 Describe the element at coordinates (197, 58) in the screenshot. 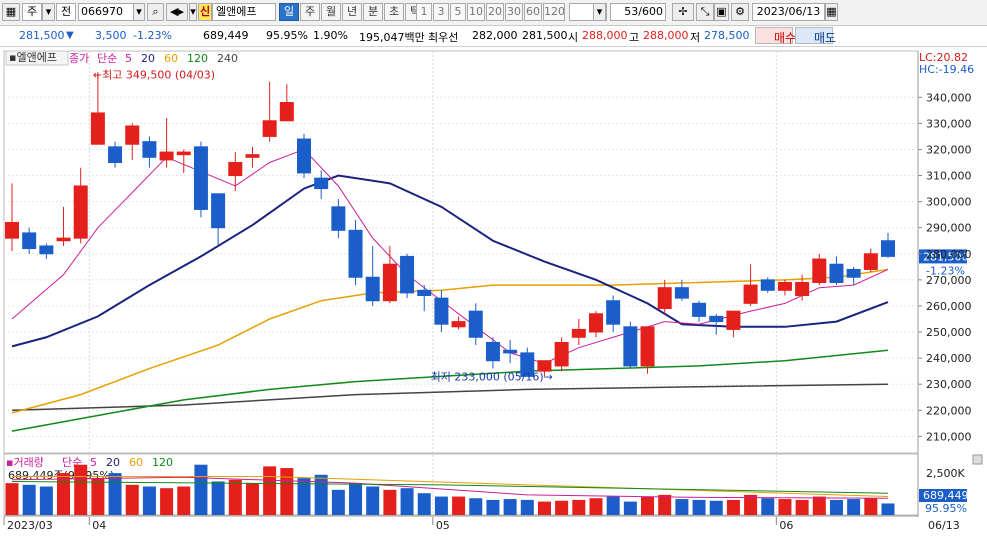

I see `legend-ma-120: 120` at that location.